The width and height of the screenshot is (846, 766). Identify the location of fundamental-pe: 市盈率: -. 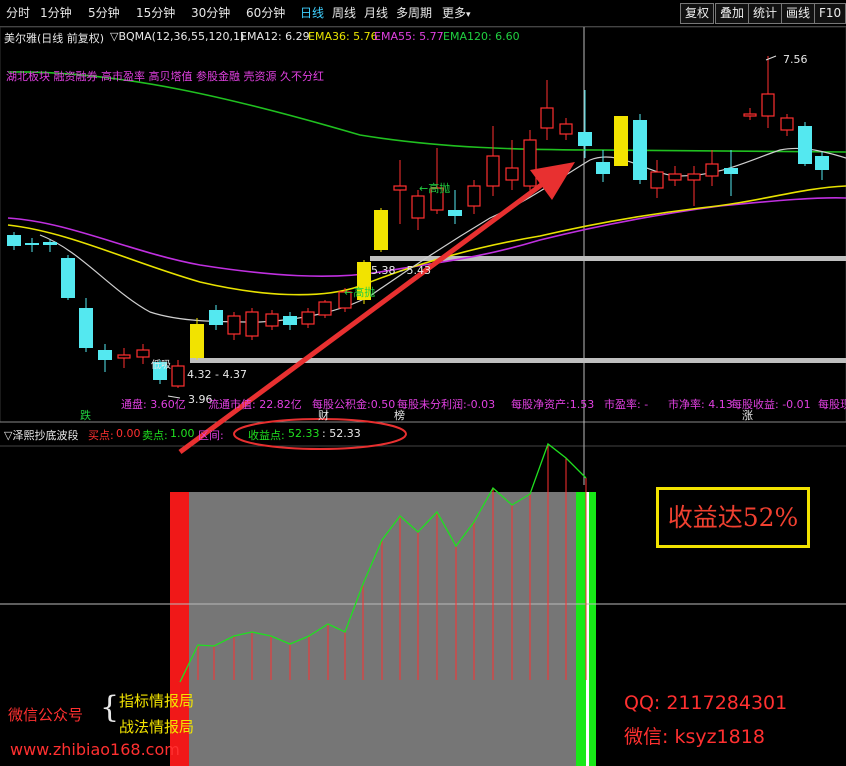
(626, 404).